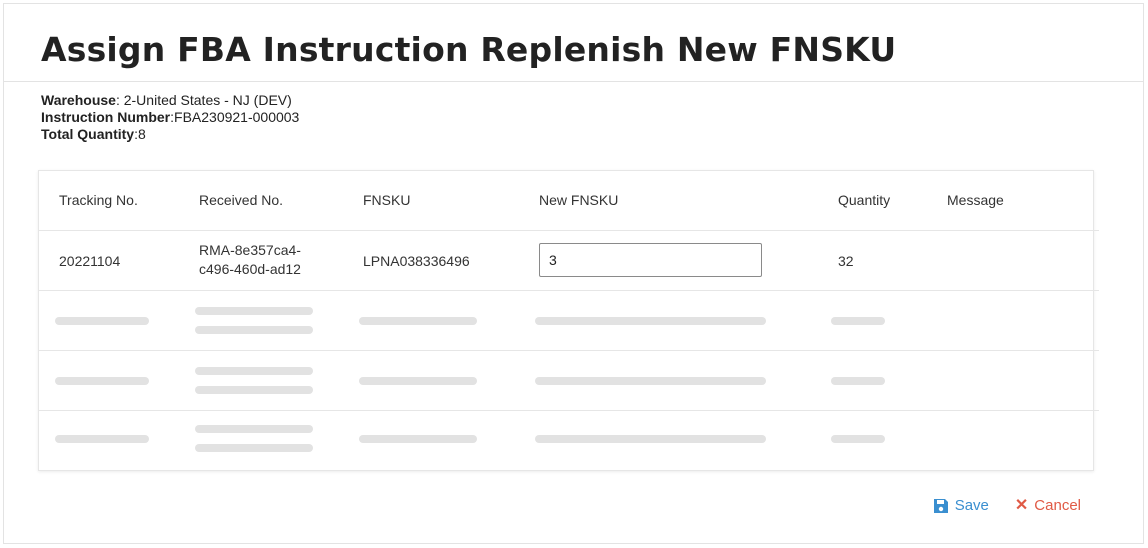  Describe the element at coordinates (971, 505) in the screenshot. I see `save-label: Save` at that location.